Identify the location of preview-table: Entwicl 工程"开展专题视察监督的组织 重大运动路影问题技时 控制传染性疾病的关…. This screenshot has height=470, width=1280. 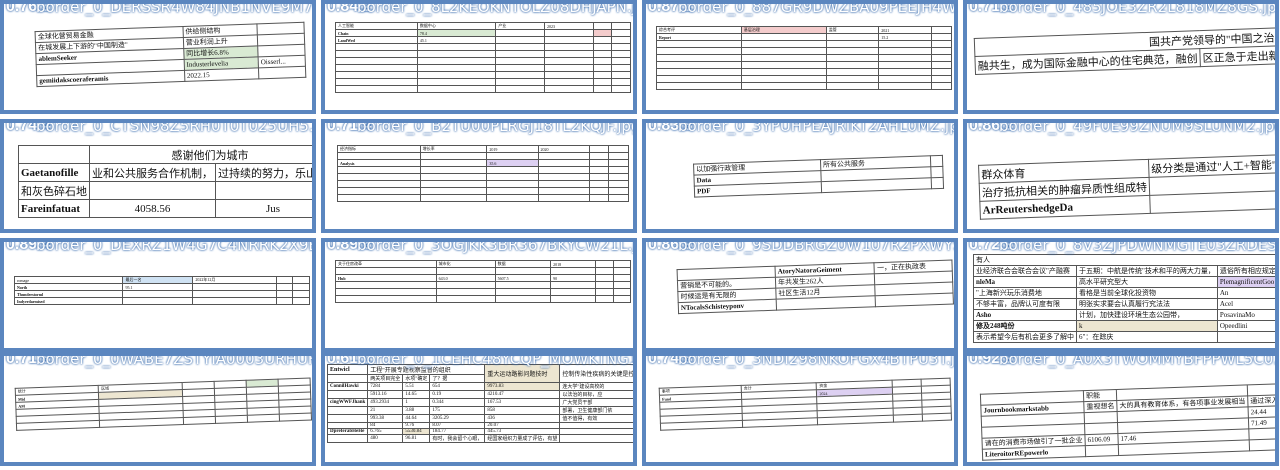
(479, 403).